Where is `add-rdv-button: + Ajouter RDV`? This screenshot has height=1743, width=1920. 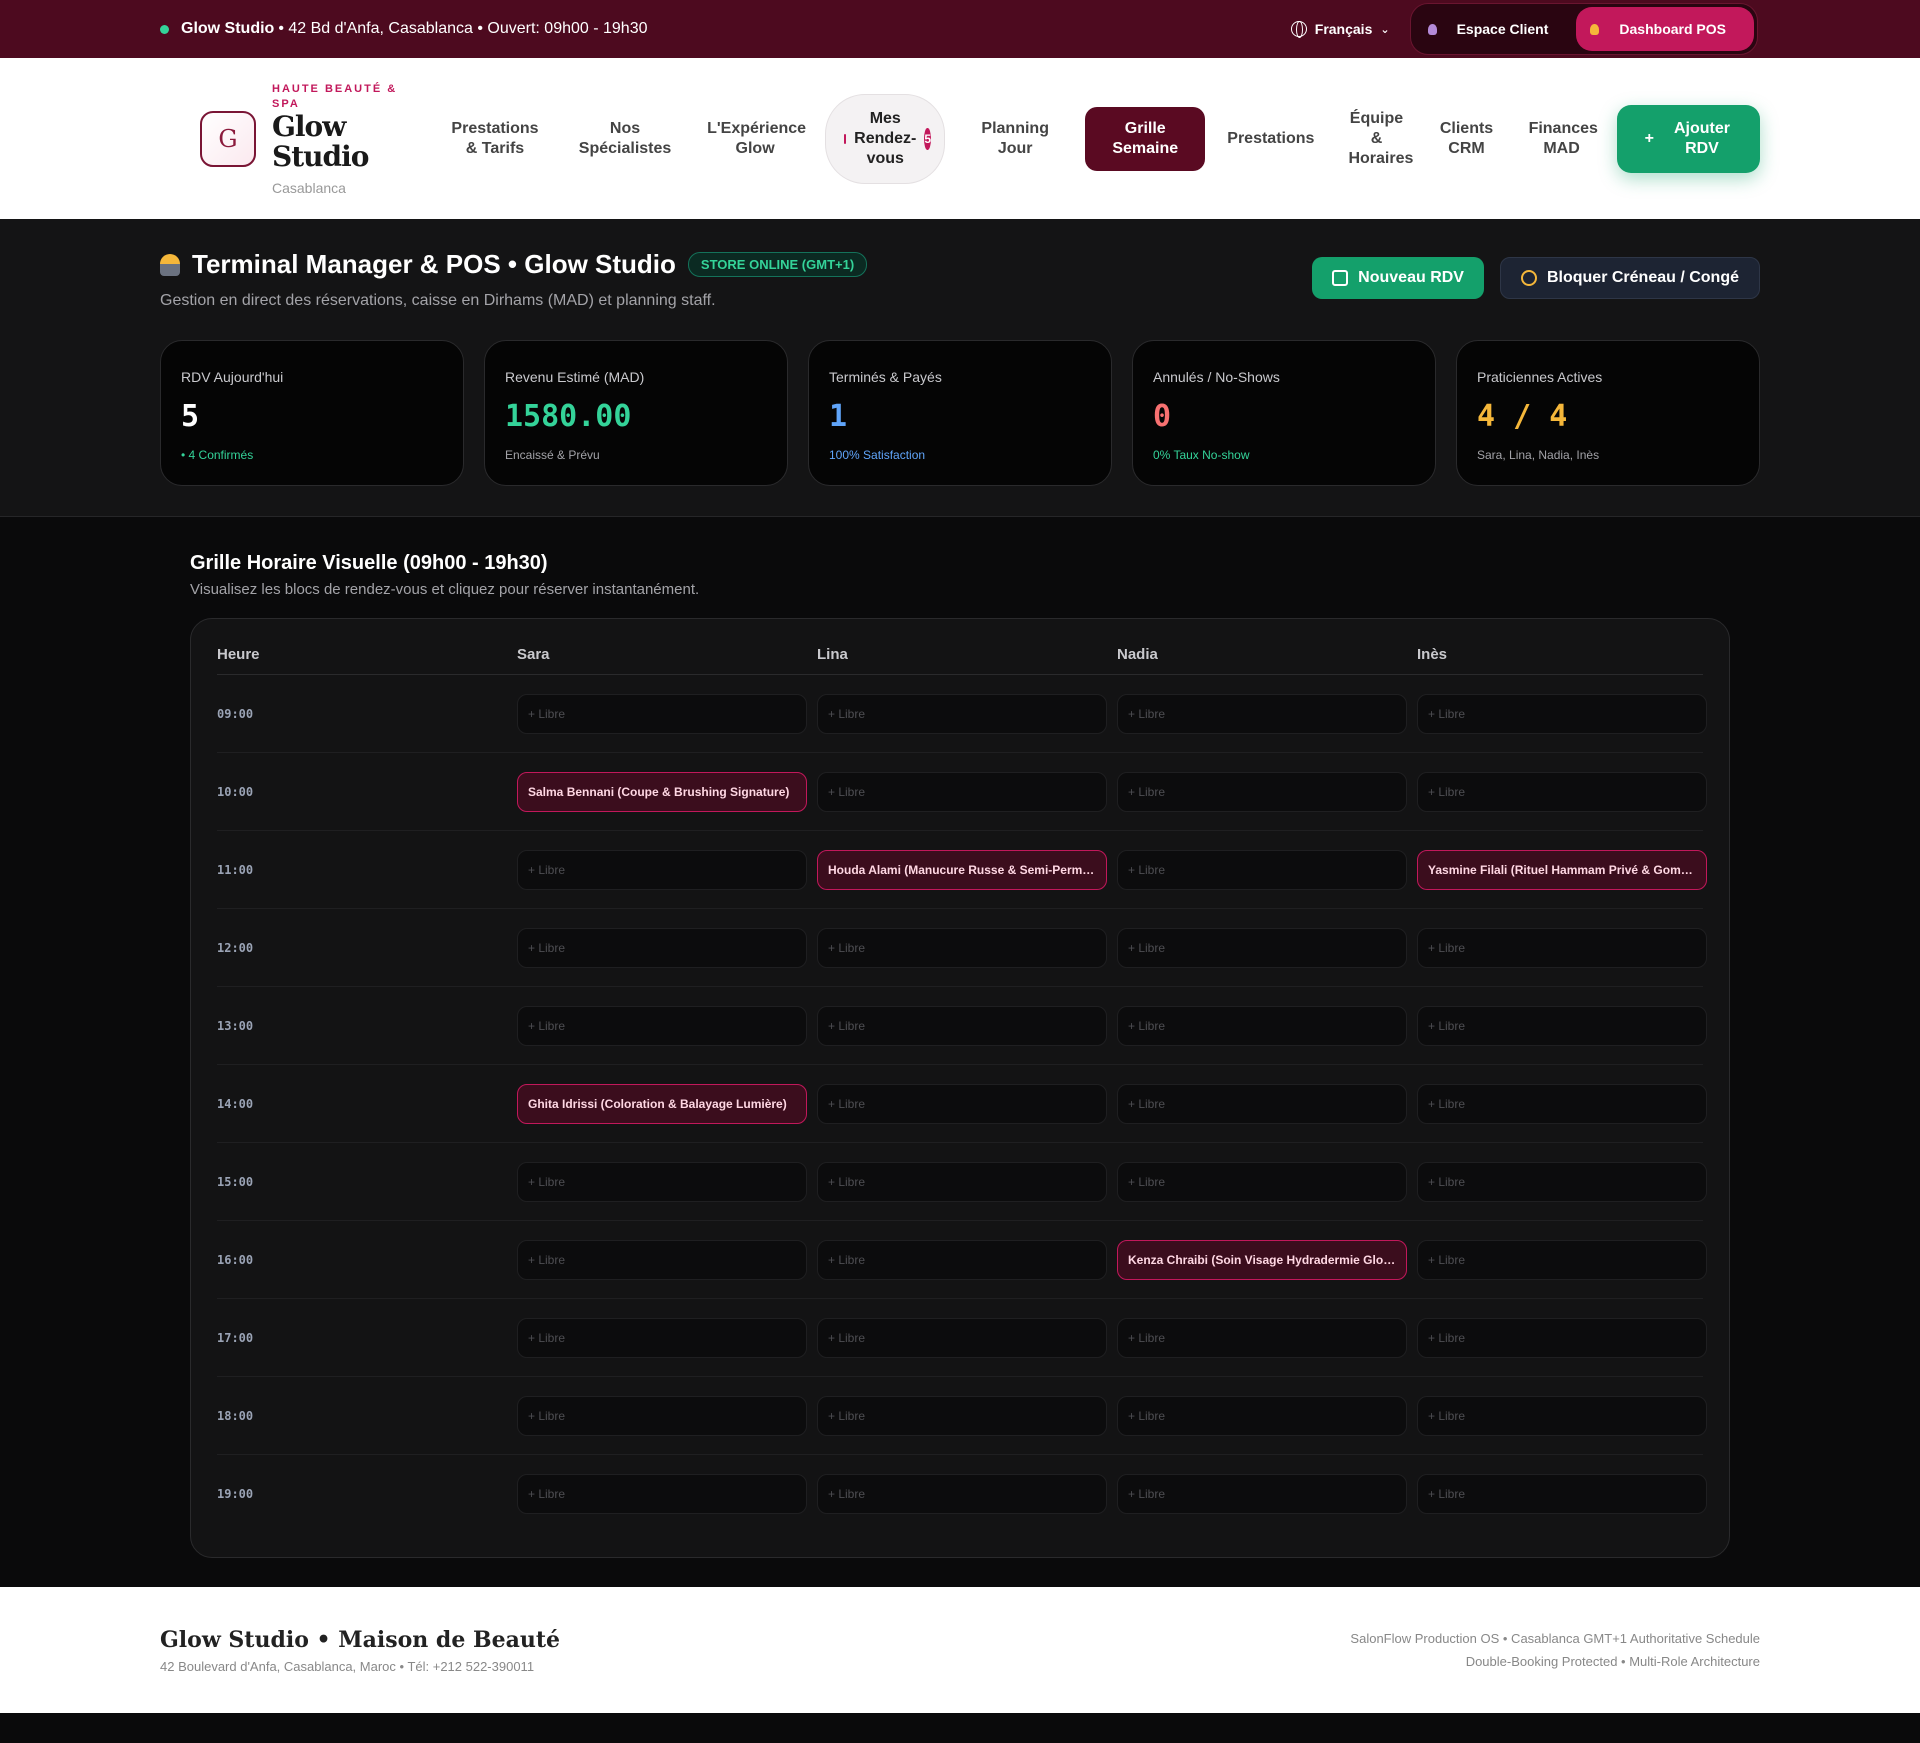
add-rdv-button: + Ajouter RDV is located at coordinates (1688, 138).